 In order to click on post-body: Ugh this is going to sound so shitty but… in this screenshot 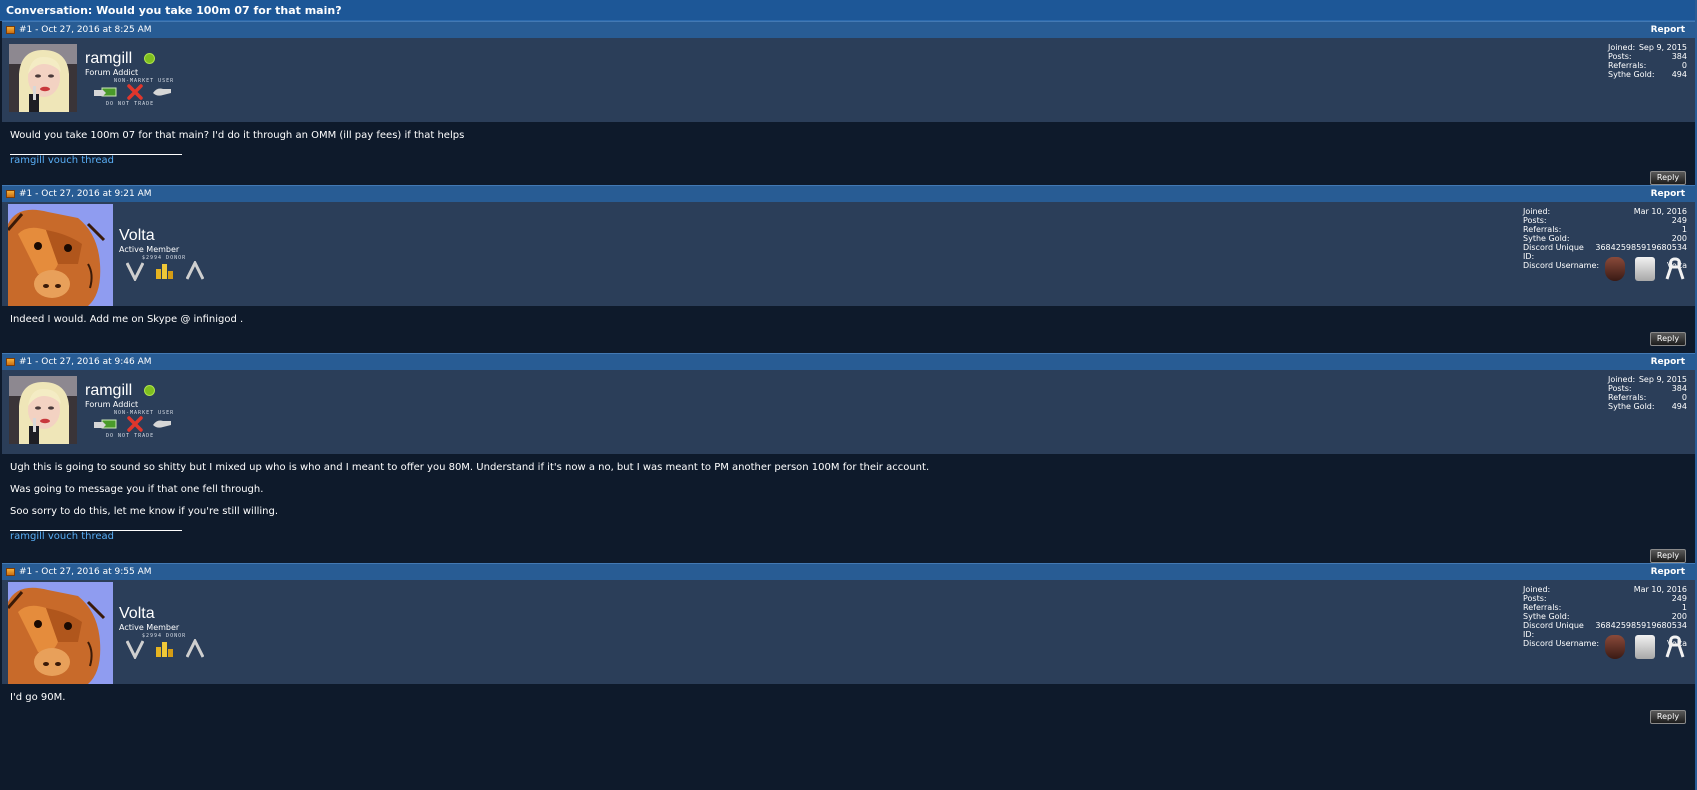, I will do `click(849, 512)`.